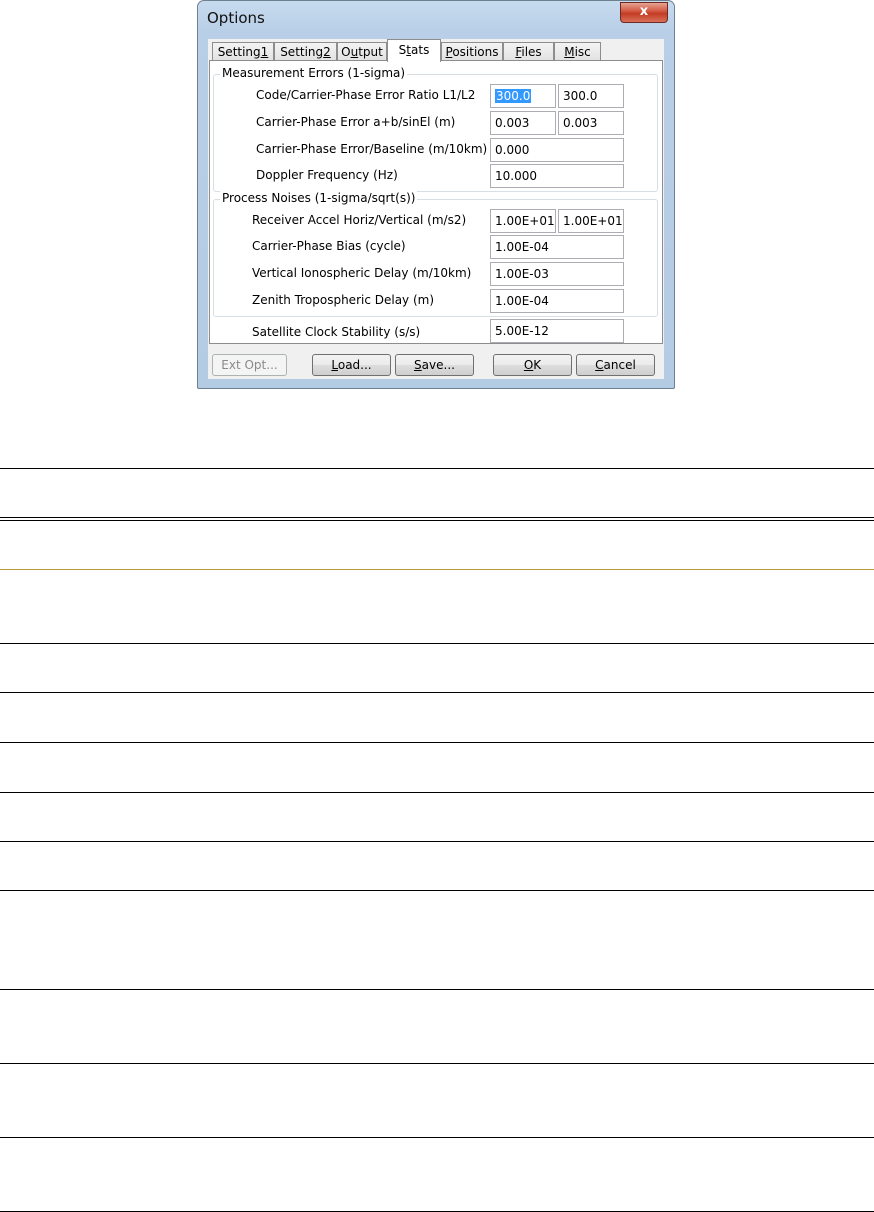 Image resolution: width=874 pixels, height=1212 pixels. What do you see at coordinates (577, 51) in the screenshot?
I see `tab-misc: Misc` at bounding box center [577, 51].